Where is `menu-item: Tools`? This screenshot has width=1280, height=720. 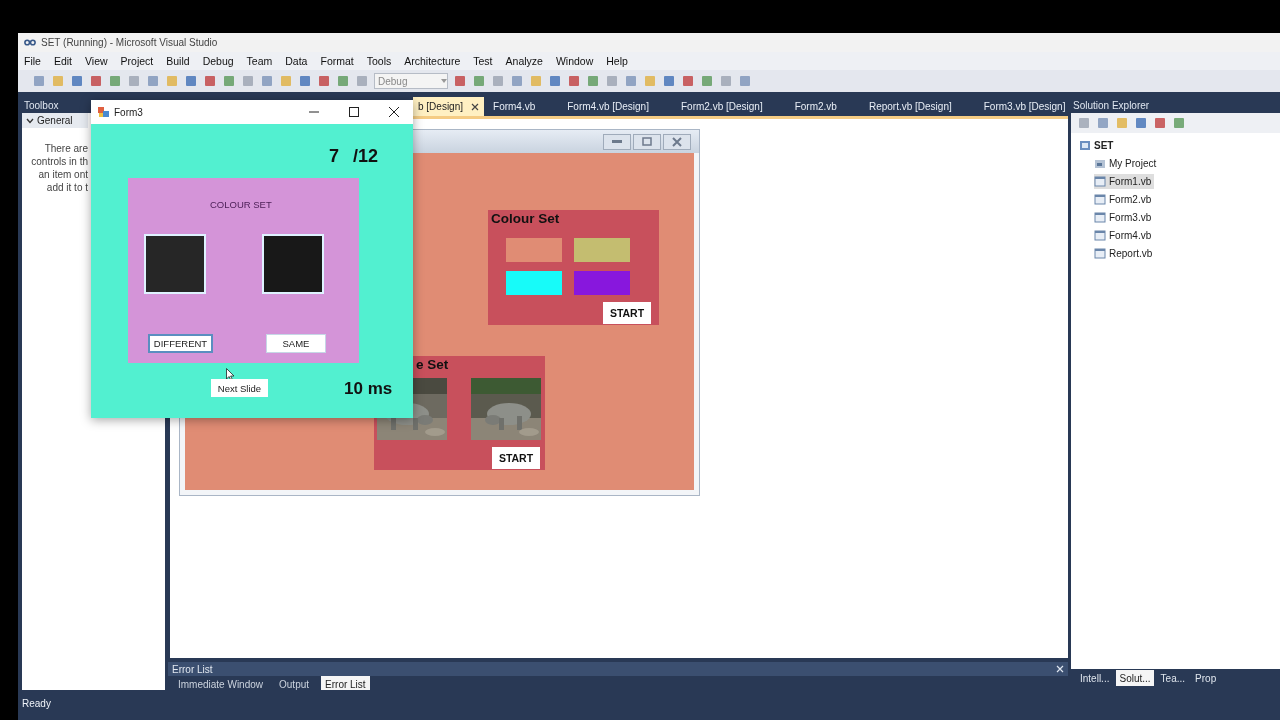
menu-item: Tools is located at coordinates (379, 61).